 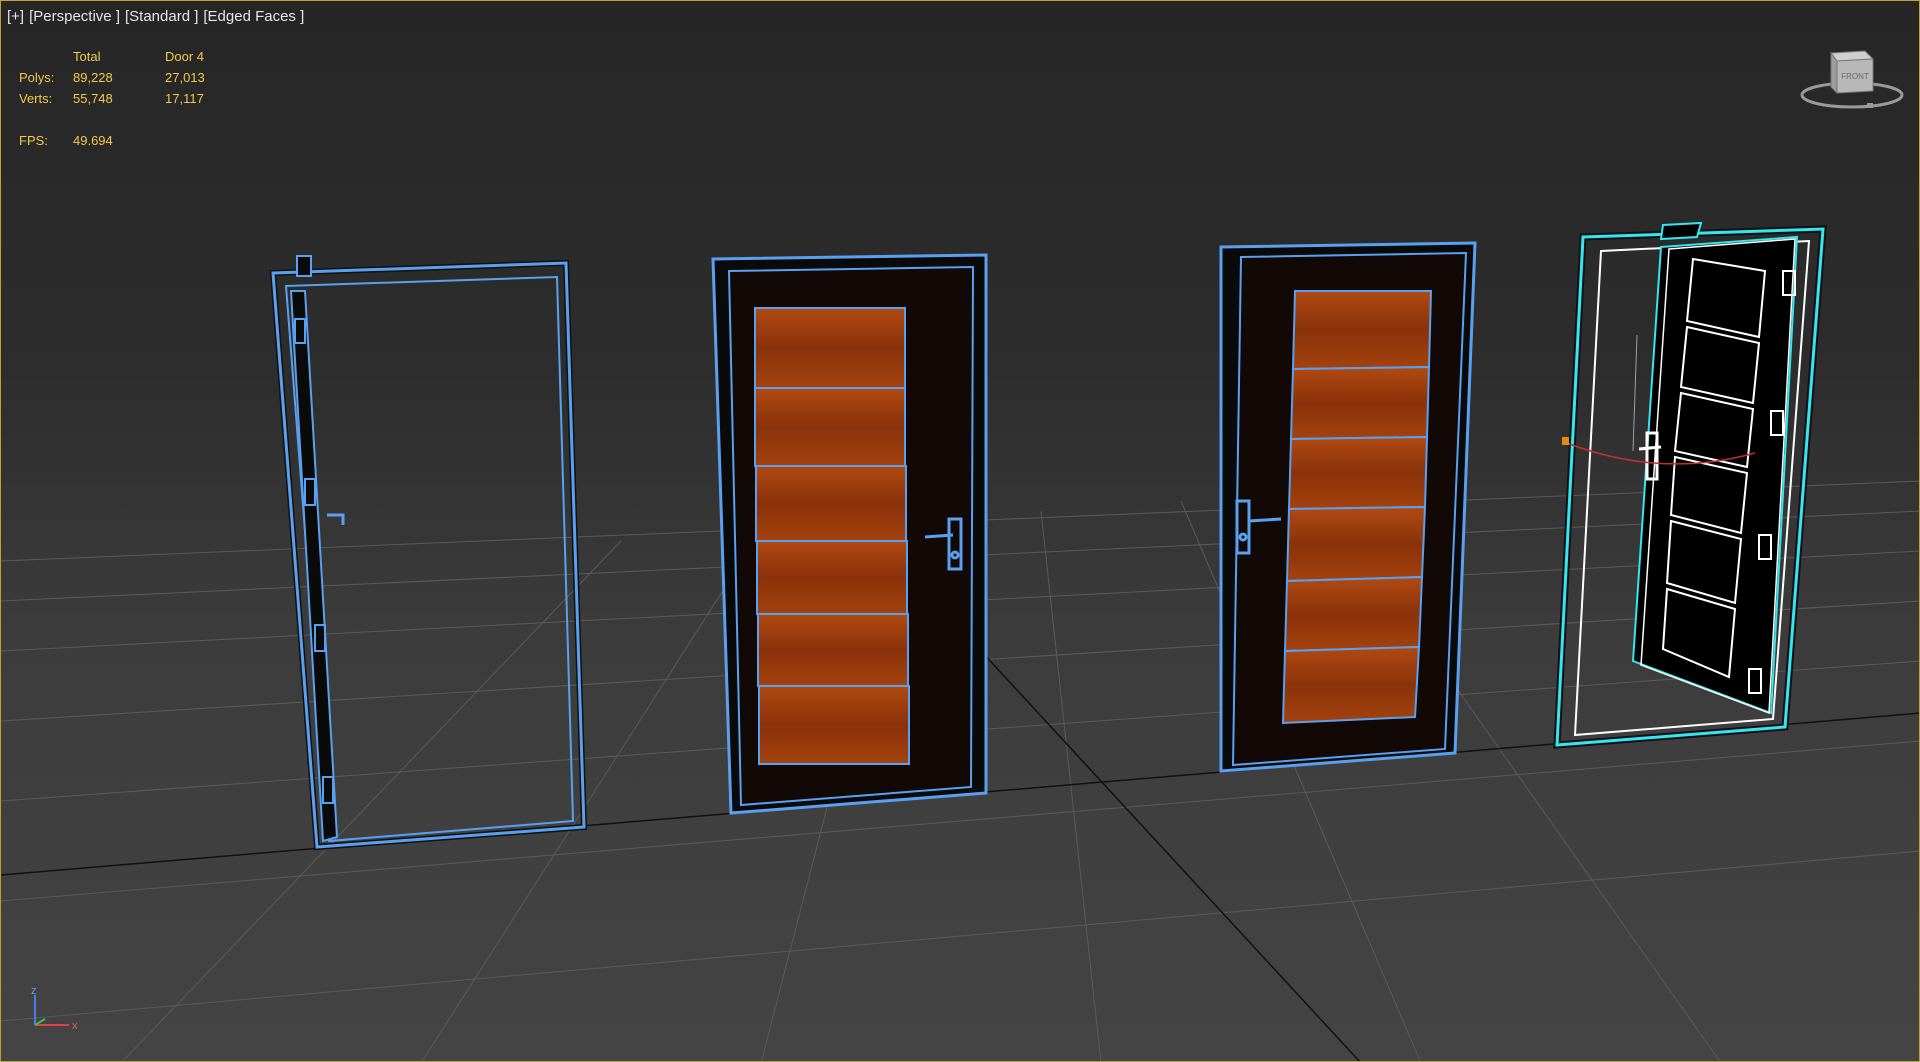 What do you see at coordinates (185, 77) in the screenshot?
I see `polys-selected: 27,013` at bounding box center [185, 77].